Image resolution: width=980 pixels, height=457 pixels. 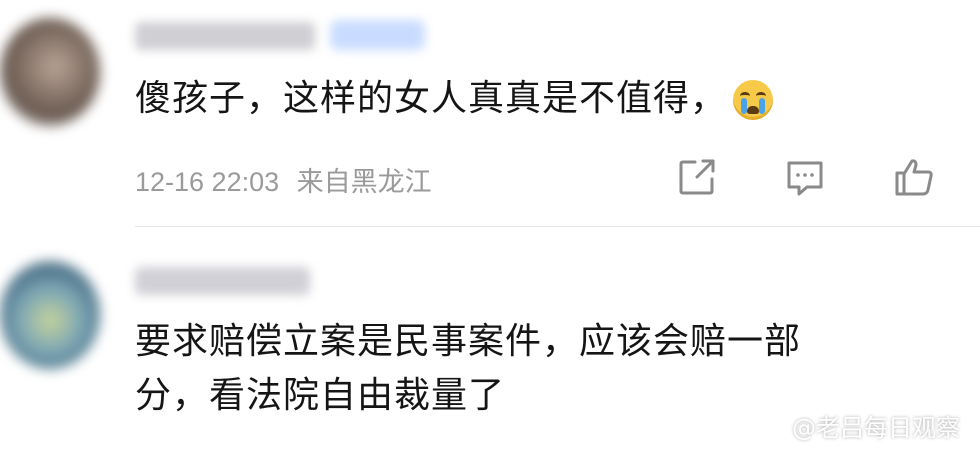 What do you see at coordinates (364, 182) in the screenshot?
I see `comment-location: 来自黑龙江` at bounding box center [364, 182].